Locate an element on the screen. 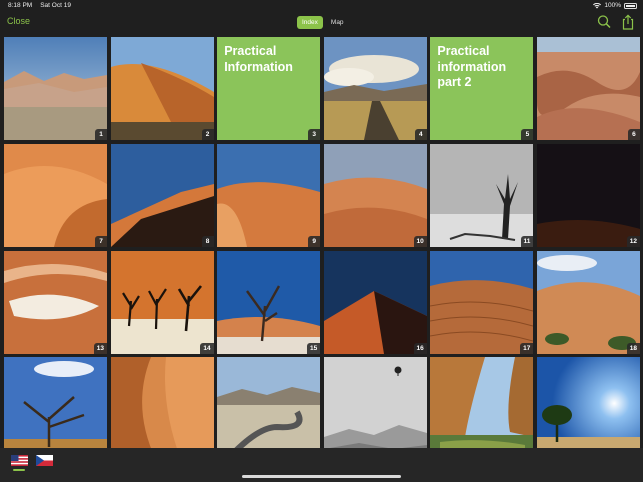  dune-blue-sky-photo is located at coordinates (269, 195).